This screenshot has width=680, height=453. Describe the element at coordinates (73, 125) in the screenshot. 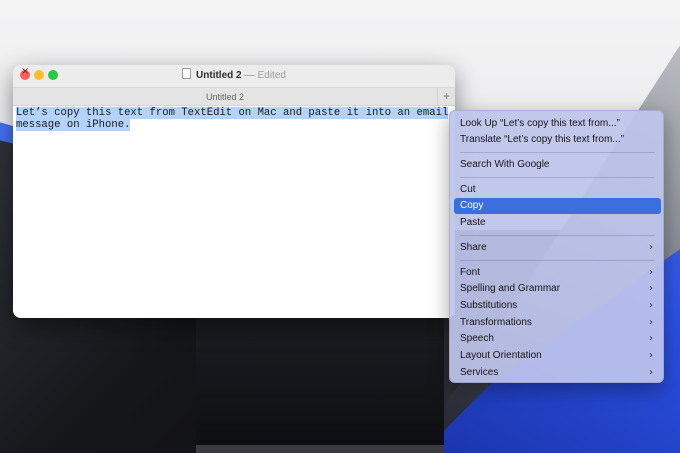

I see `selected-text-line-2: message on iPhone.` at that location.